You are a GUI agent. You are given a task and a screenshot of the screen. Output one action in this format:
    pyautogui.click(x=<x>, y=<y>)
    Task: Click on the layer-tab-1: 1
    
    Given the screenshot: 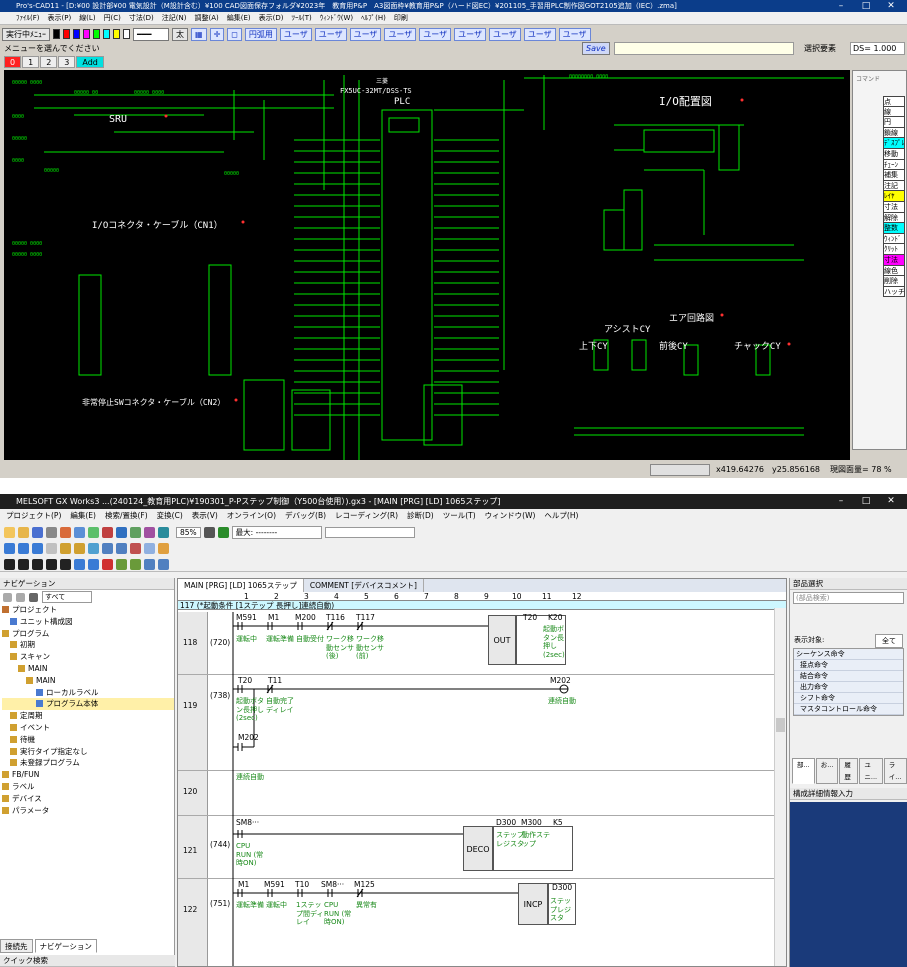 What is the action you would take?
    pyautogui.click(x=31, y=62)
    